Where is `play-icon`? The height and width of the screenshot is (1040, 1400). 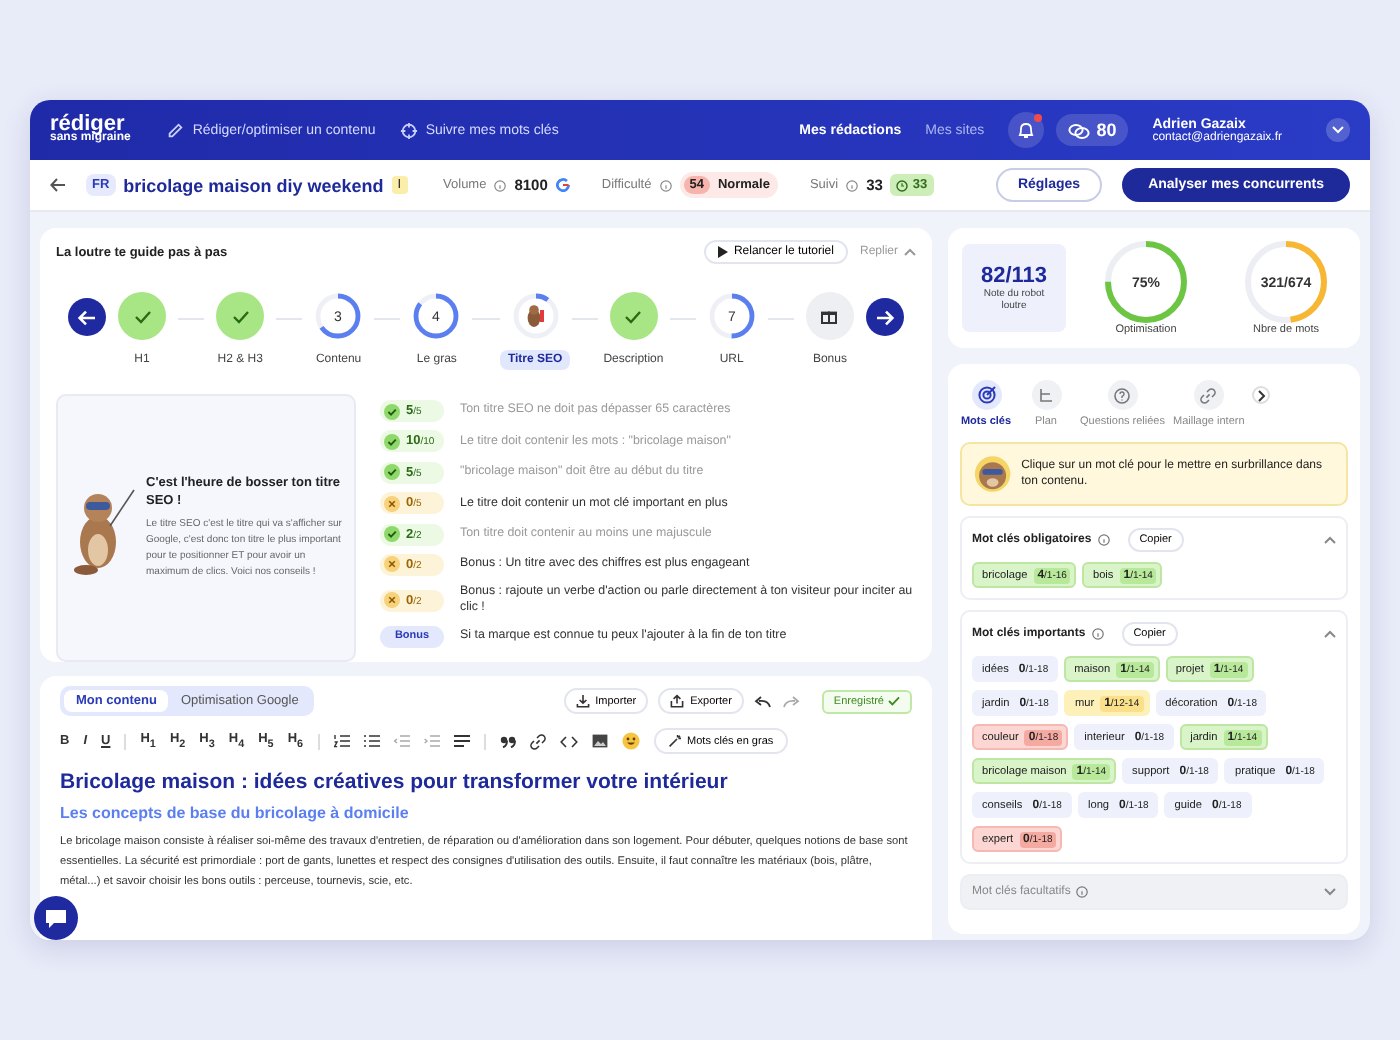
play-icon is located at coordinates (722, 252).